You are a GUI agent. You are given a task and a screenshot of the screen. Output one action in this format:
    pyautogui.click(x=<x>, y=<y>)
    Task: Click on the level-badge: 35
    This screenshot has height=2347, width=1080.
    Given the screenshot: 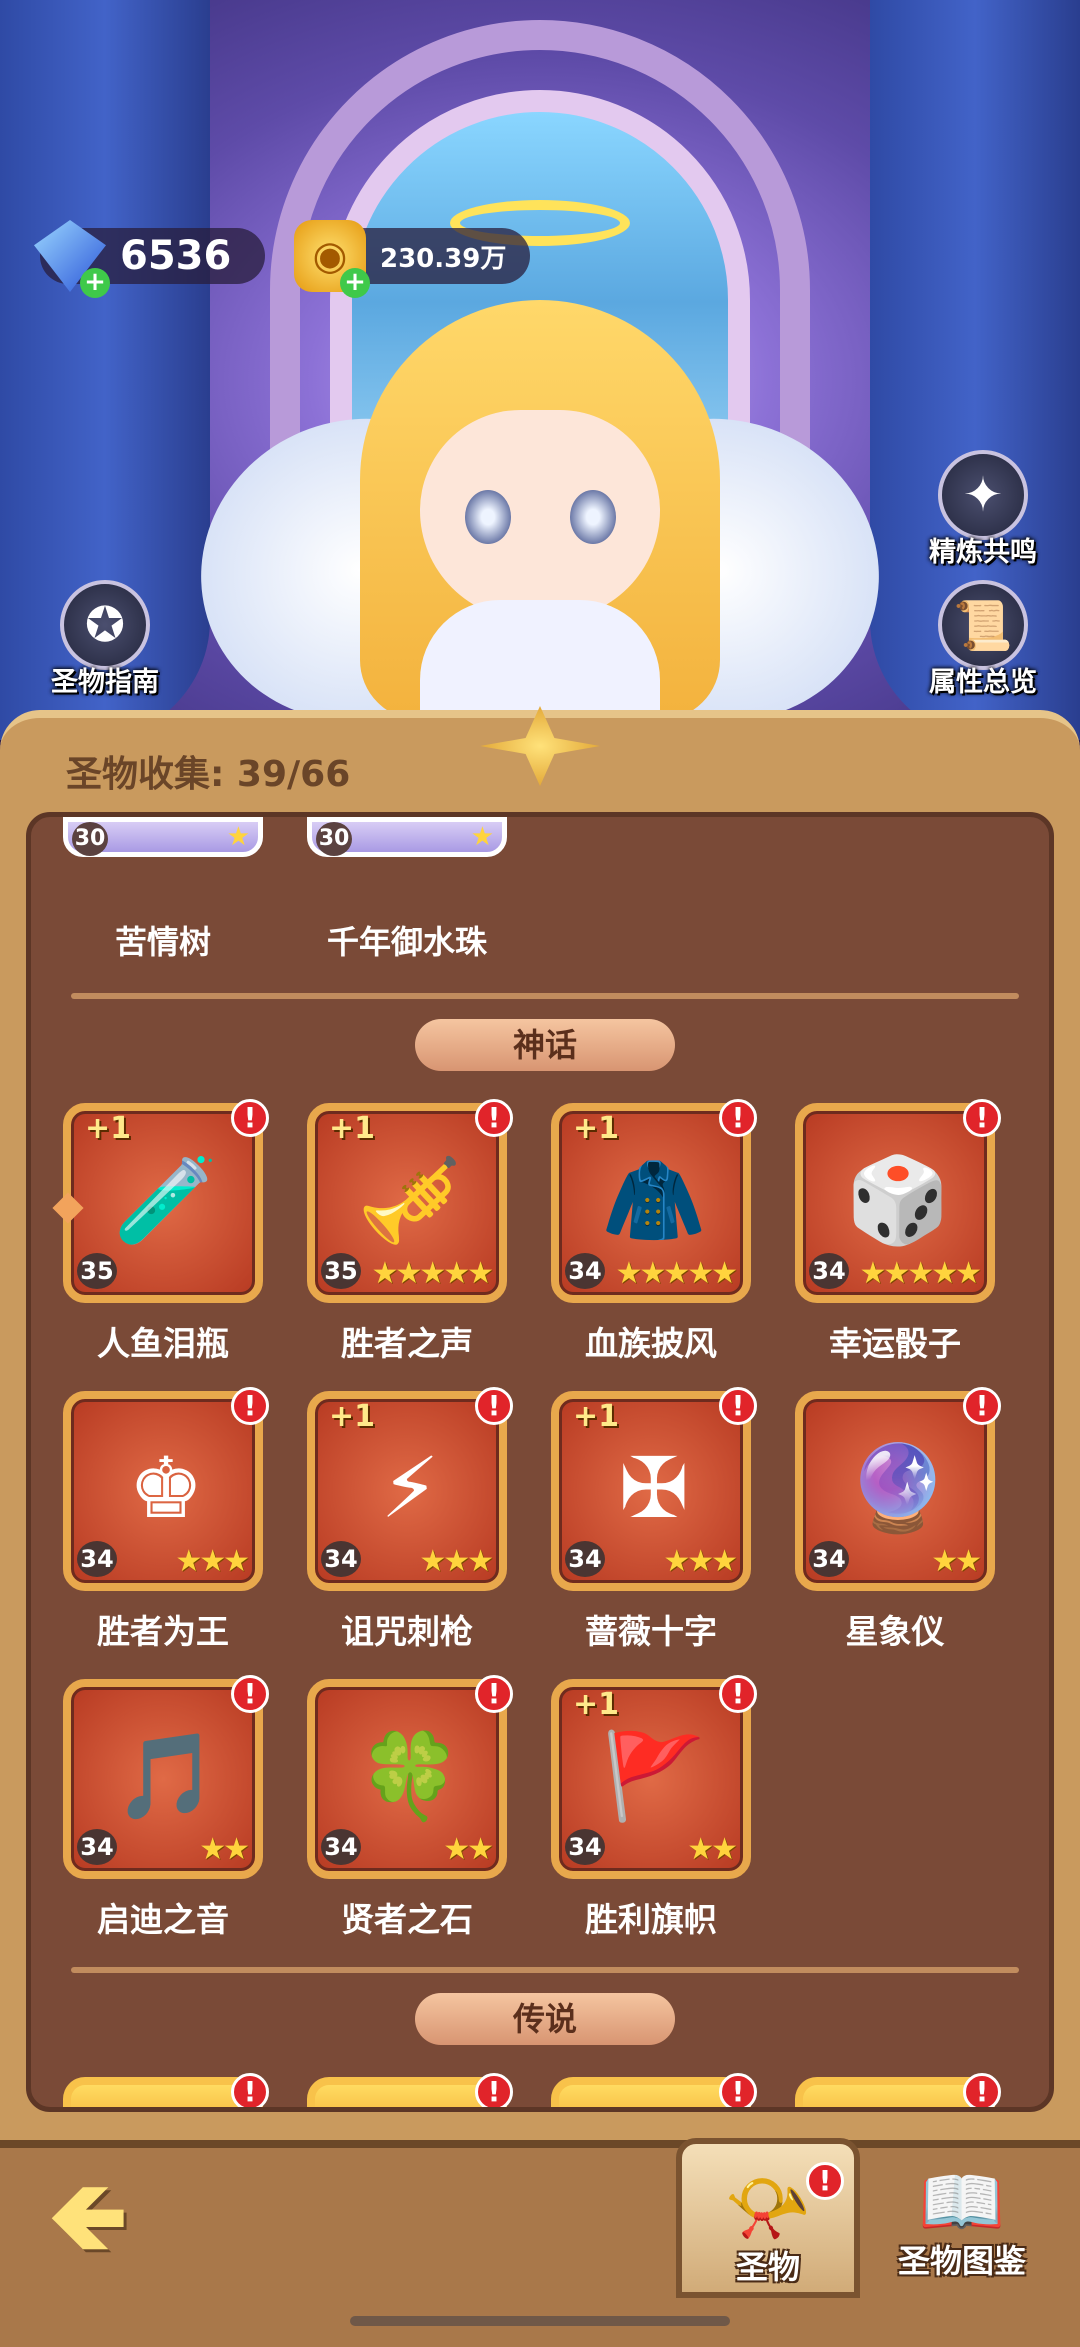 What is the action you would take?
    pyautogui.click(x=341, y=1271)
    